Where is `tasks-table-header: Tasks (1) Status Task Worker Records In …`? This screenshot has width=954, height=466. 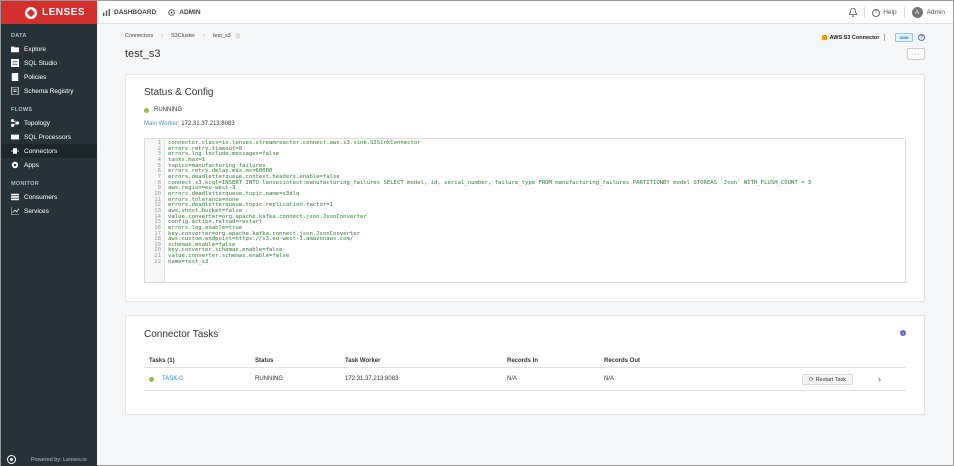
tasks-table-header: Tasks (1) Status Task Worker Records In … is located at coordinates (525, 361).